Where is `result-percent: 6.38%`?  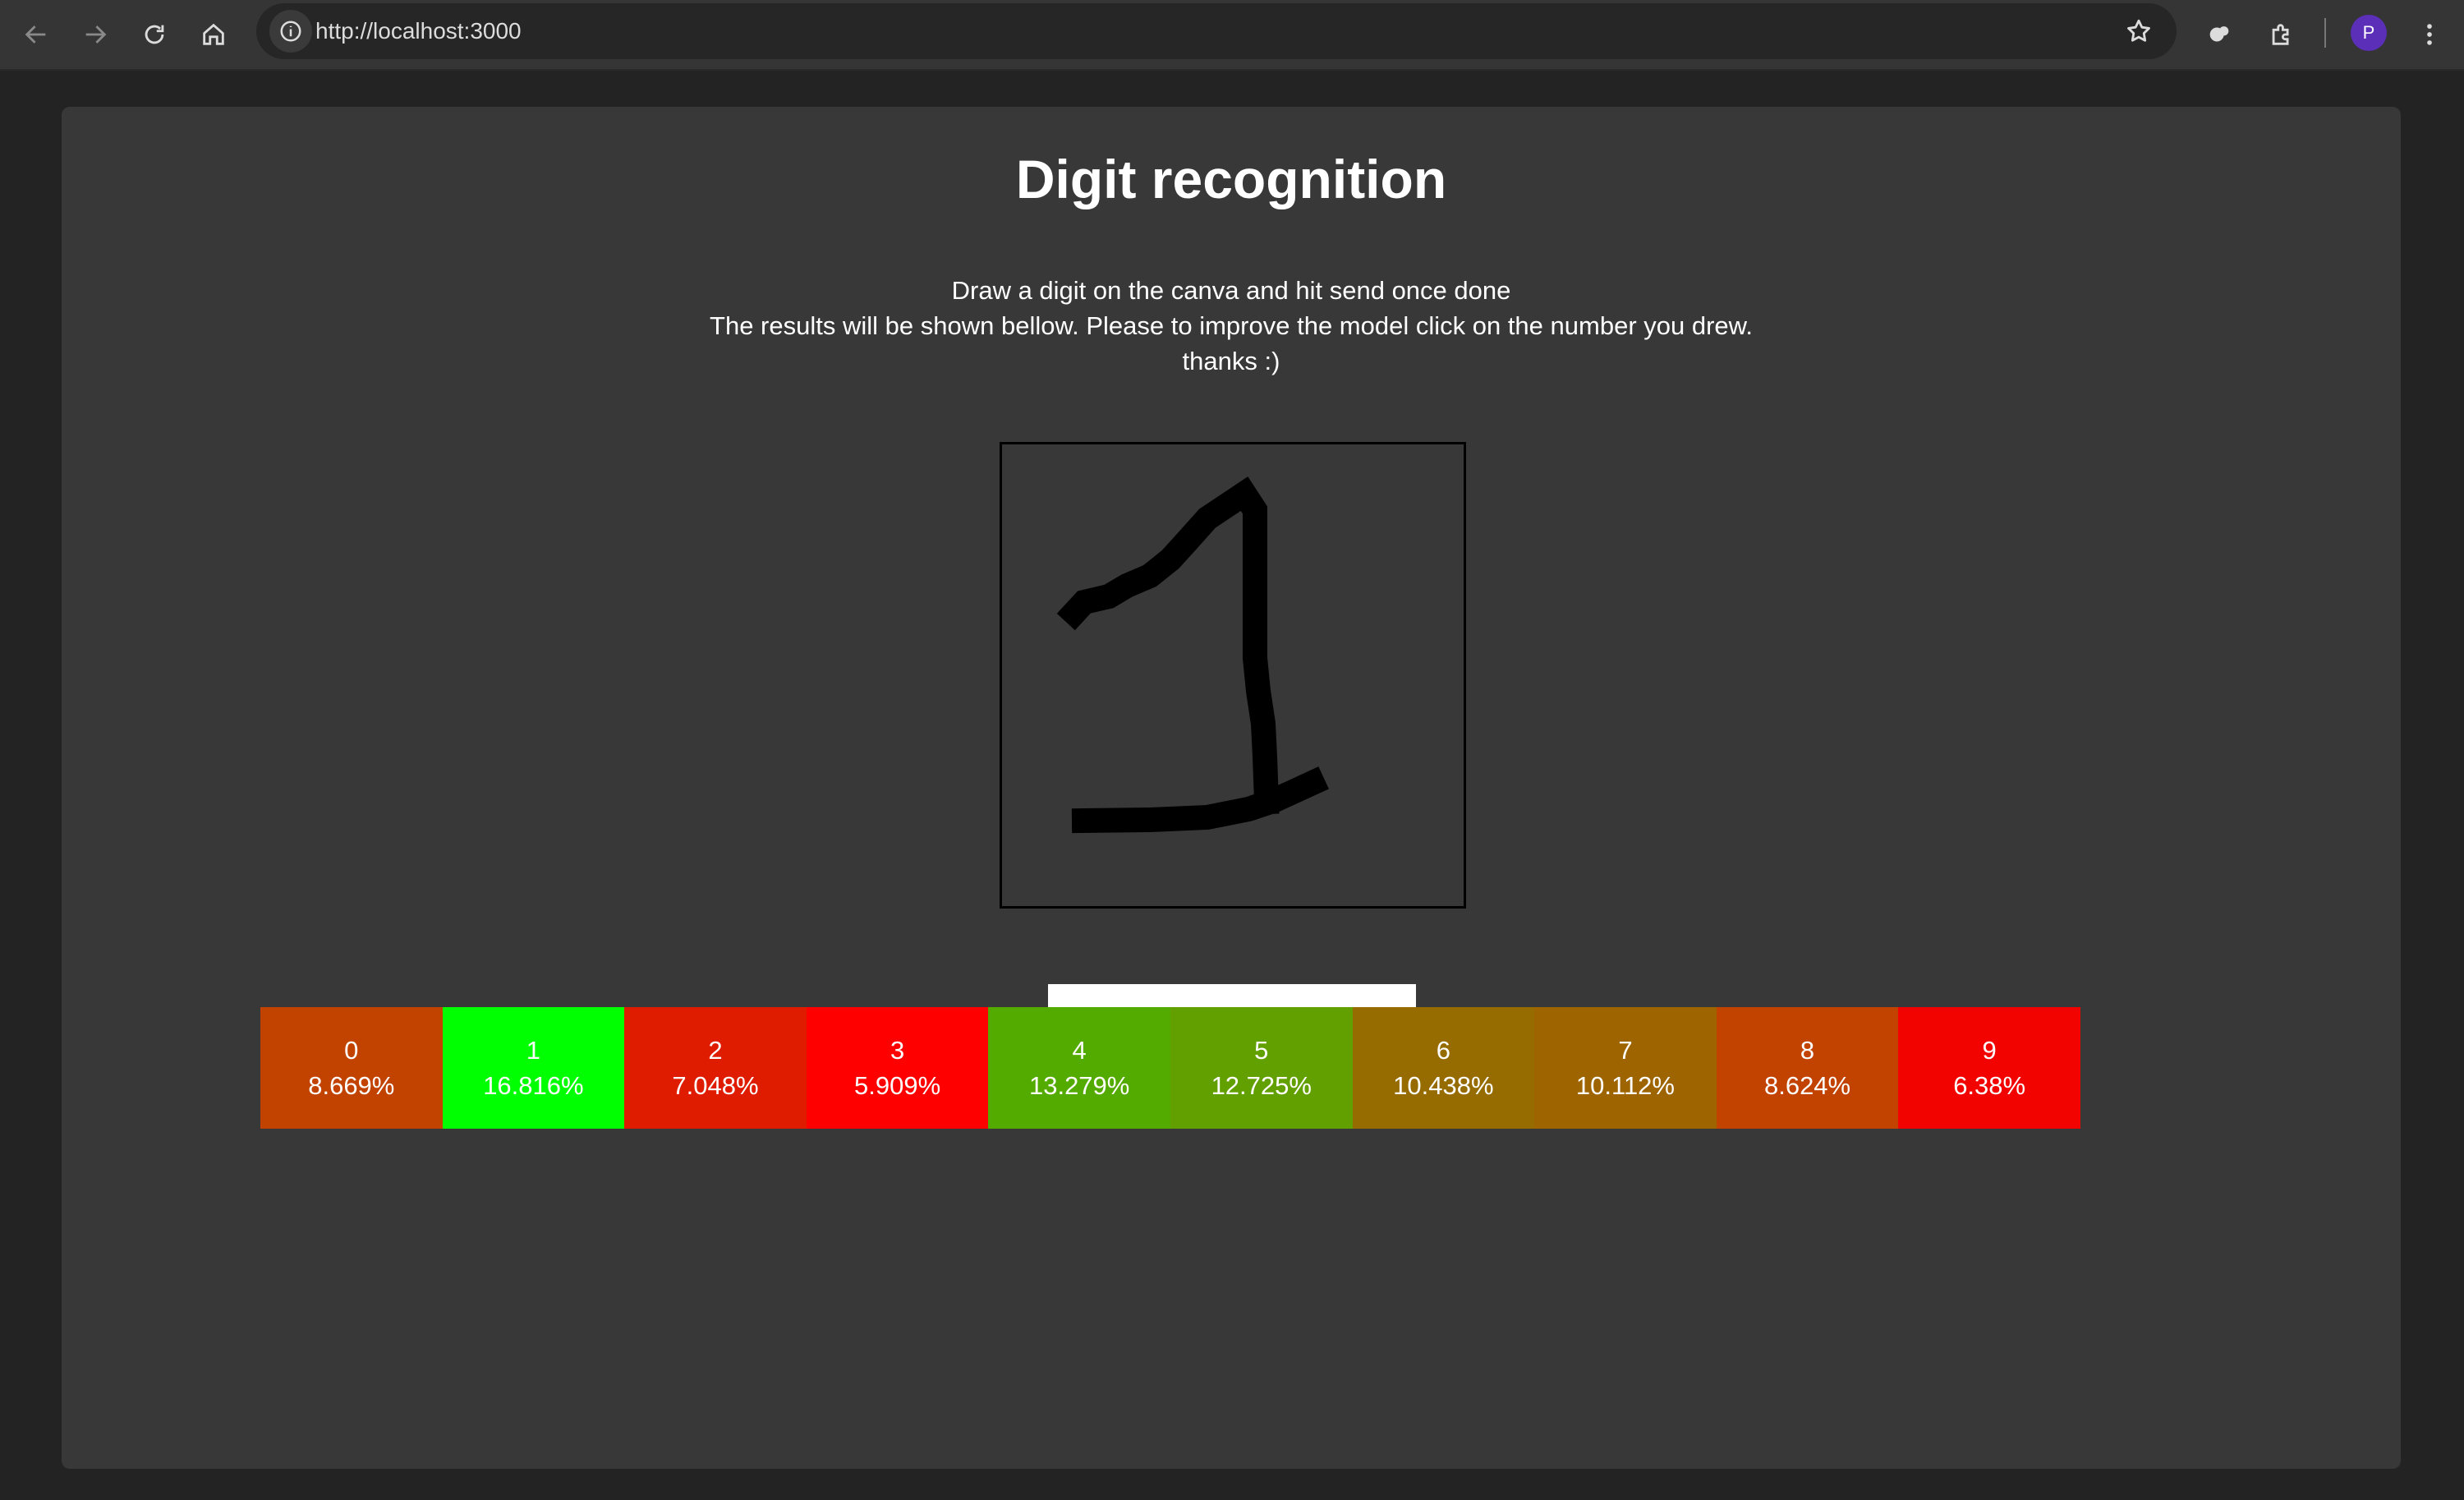 result-percent: 6.38% is located at coordinates (1989, 1085).